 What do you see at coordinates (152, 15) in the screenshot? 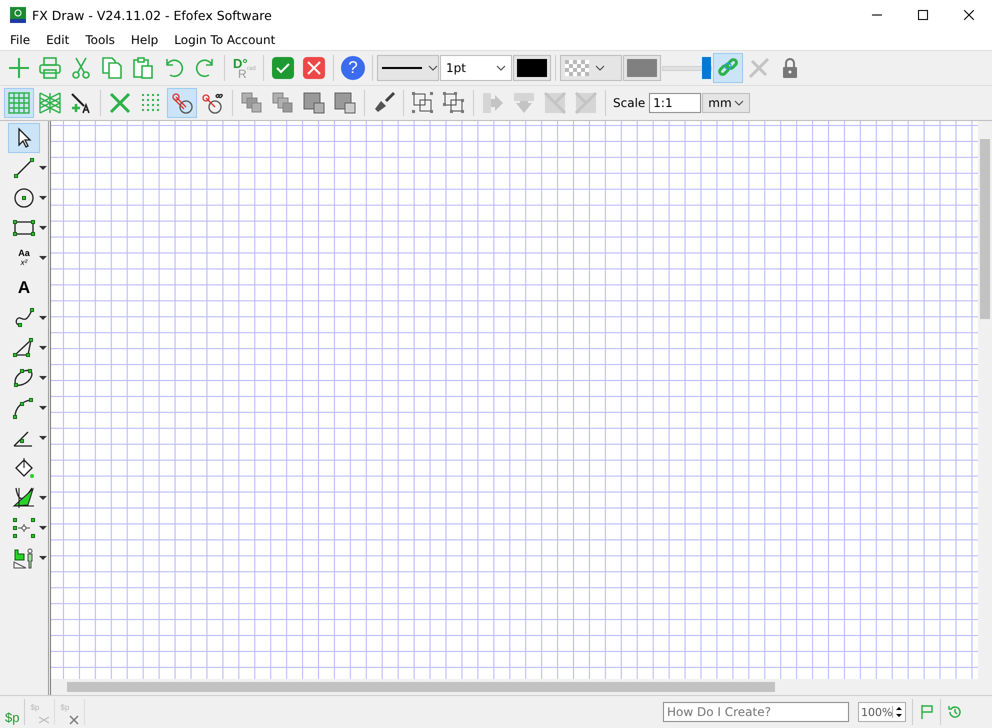
I see `window-title: FX Draw - V24.11.02 - Efofex Software` at bounding box center [152, 15].